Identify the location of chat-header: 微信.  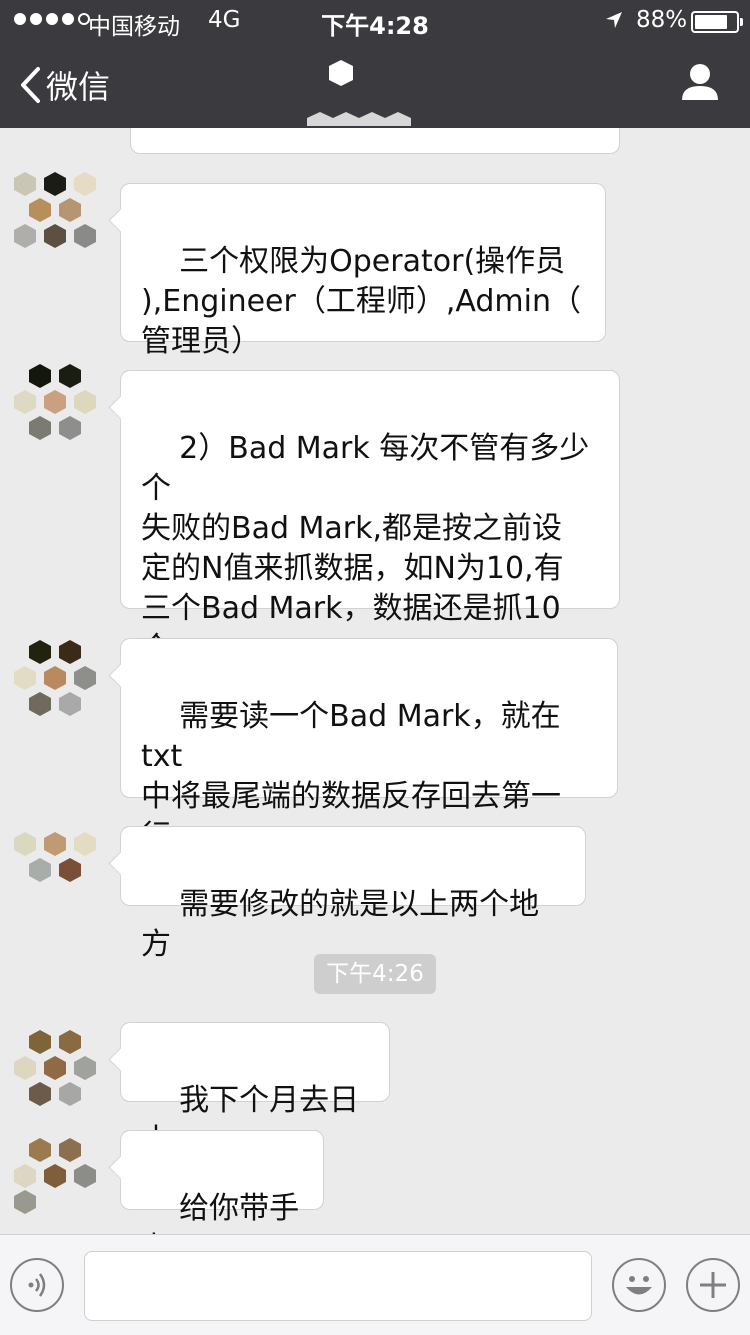
(375, 84).